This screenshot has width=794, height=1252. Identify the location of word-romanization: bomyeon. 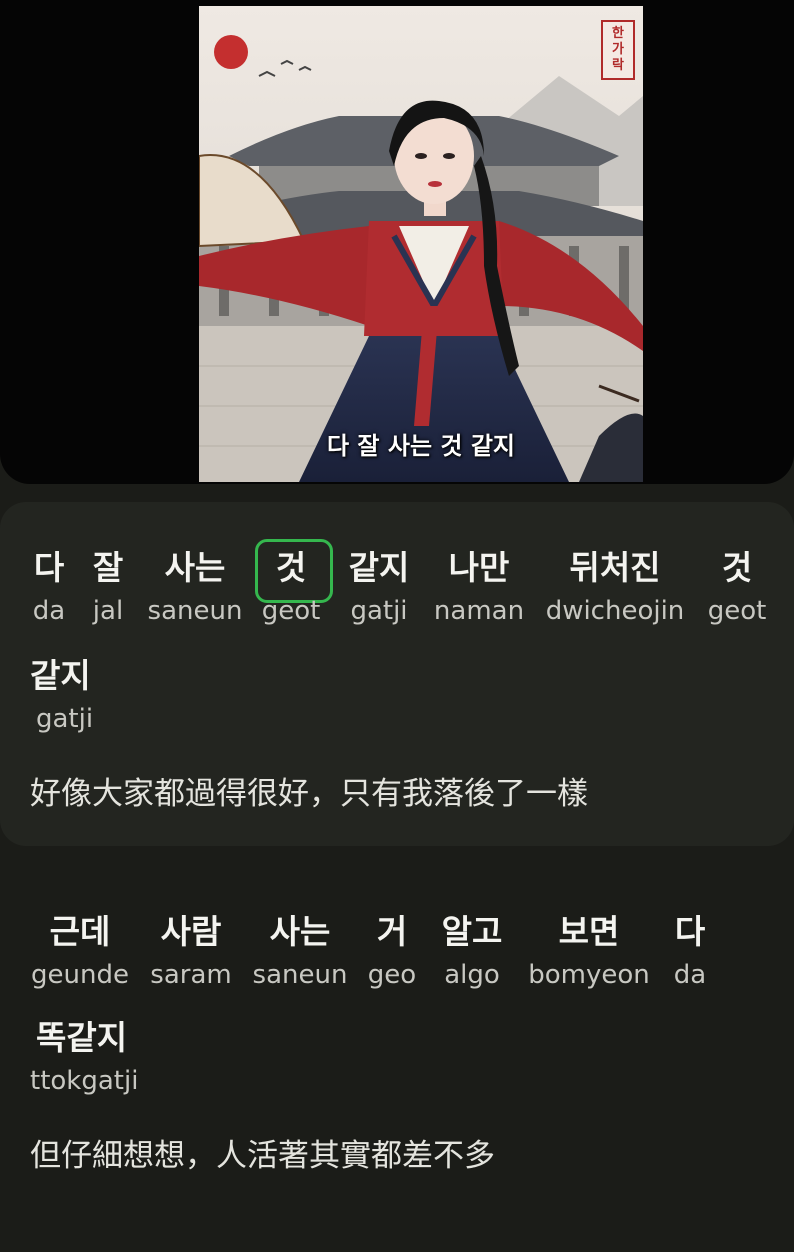
(589, 975).